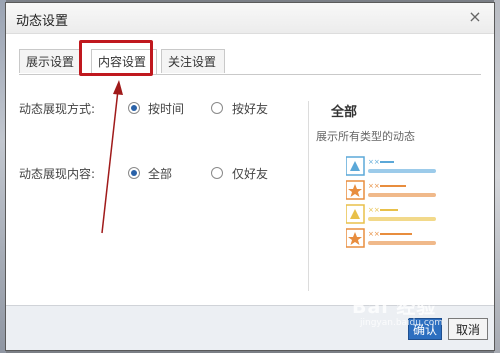 This screenshot has height=353, width=500. What do you see at coordinates (402, 323) in the screenshot?
I see `watermark-url: jingyan.baidu.com` at bounding box center [402, 323].